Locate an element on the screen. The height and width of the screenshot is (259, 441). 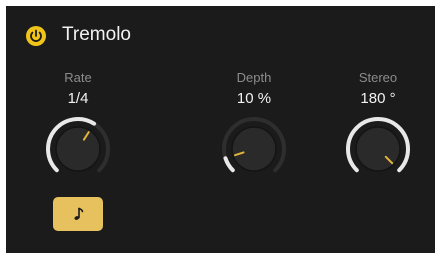
stereo-label: Stereo is located at coordinates (378, 77).